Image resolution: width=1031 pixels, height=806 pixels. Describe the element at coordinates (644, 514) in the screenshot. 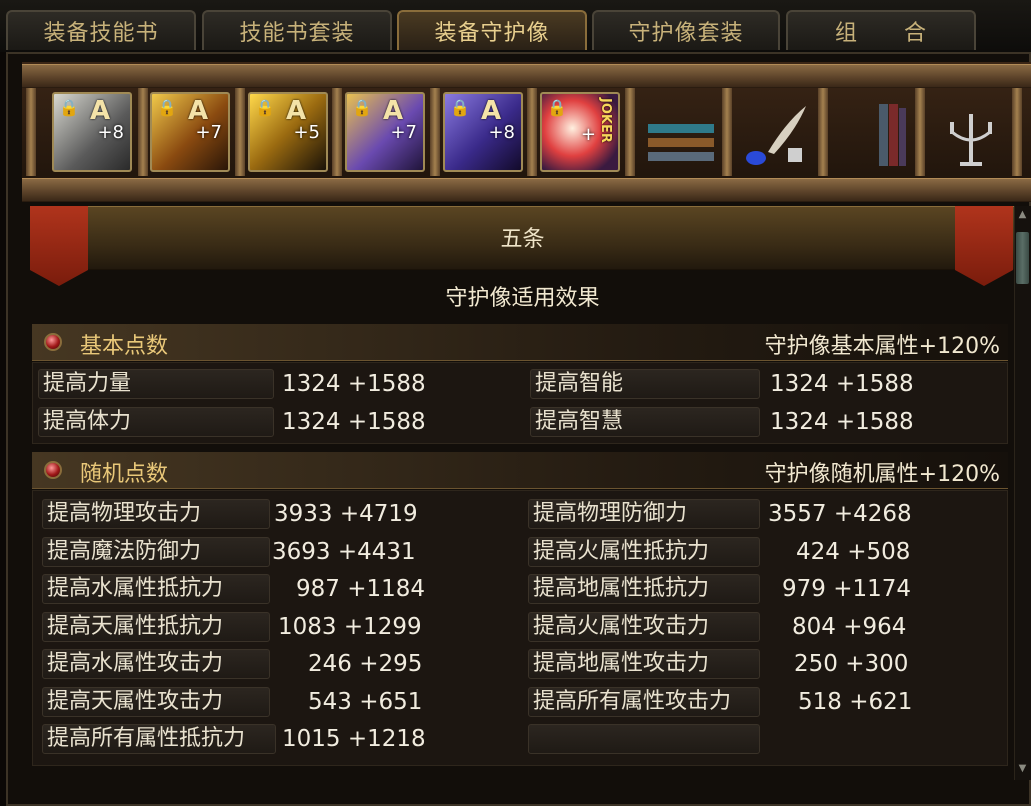

I see `stat-label: 提高物理防御力` at that location.